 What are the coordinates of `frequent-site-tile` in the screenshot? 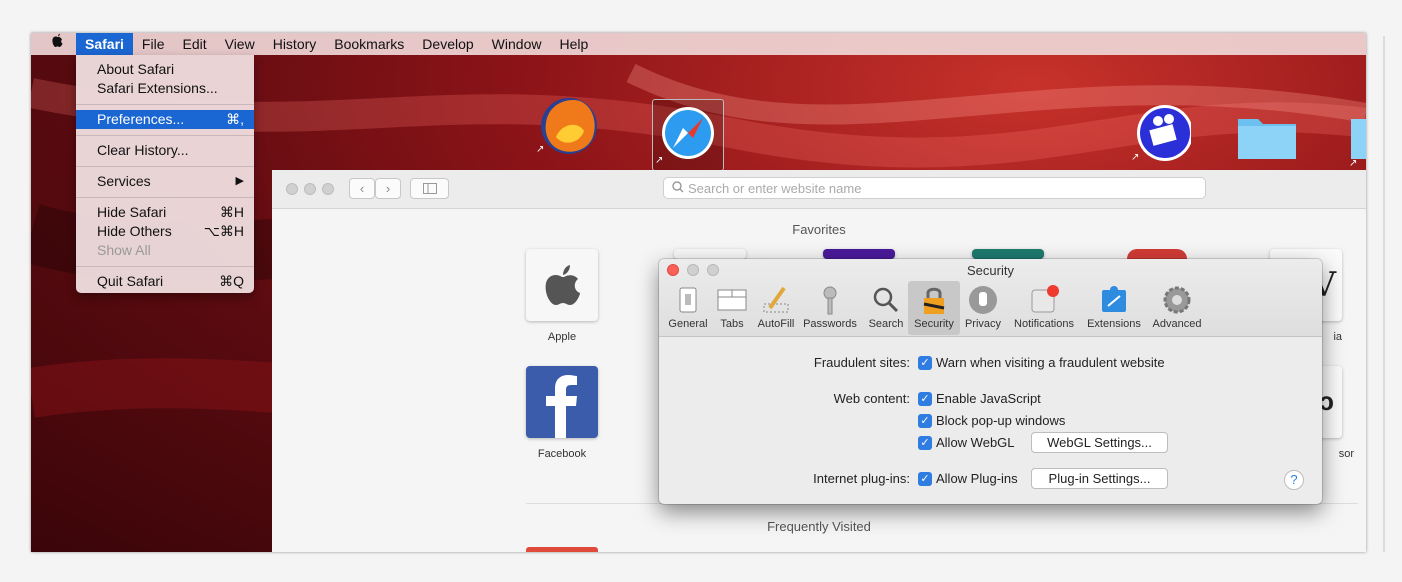 It's located at (562, 549).